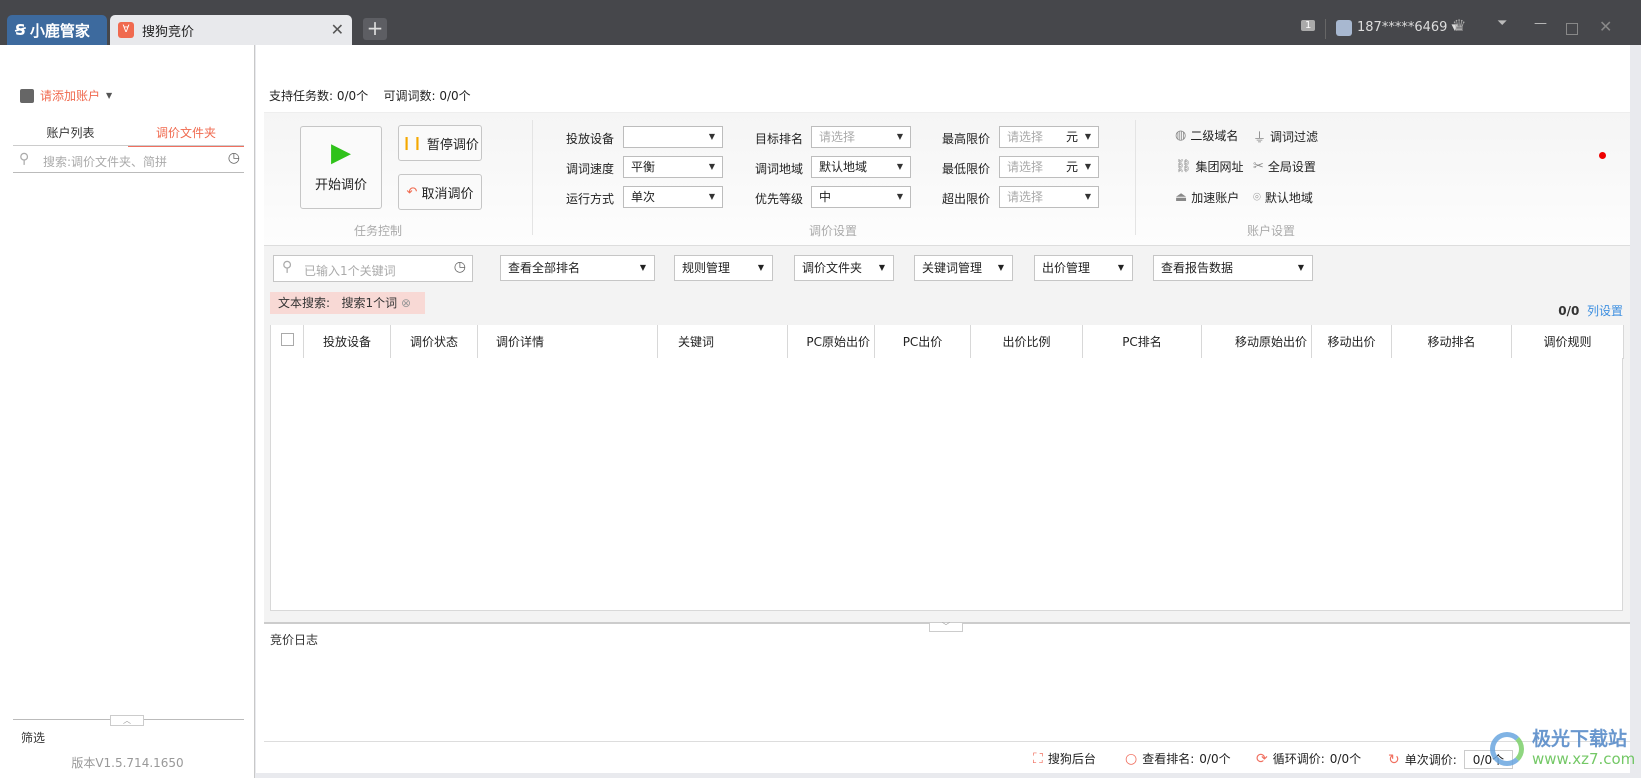 The width and height of the screenshot is (1641, 778). What do you see at coordinates (1026, 342) in the screenshot?
I see `column-header: 出价比例` at bounding box center [1026, 342].